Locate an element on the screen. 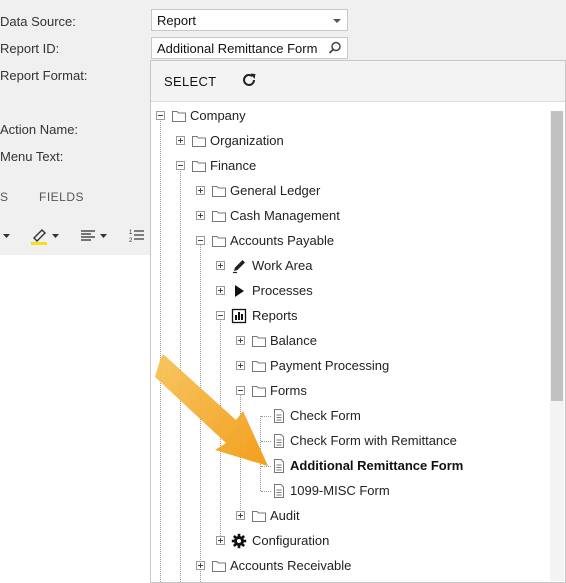 The image size is (566, 583). pencil-icon is located at coordinates (239, 267).